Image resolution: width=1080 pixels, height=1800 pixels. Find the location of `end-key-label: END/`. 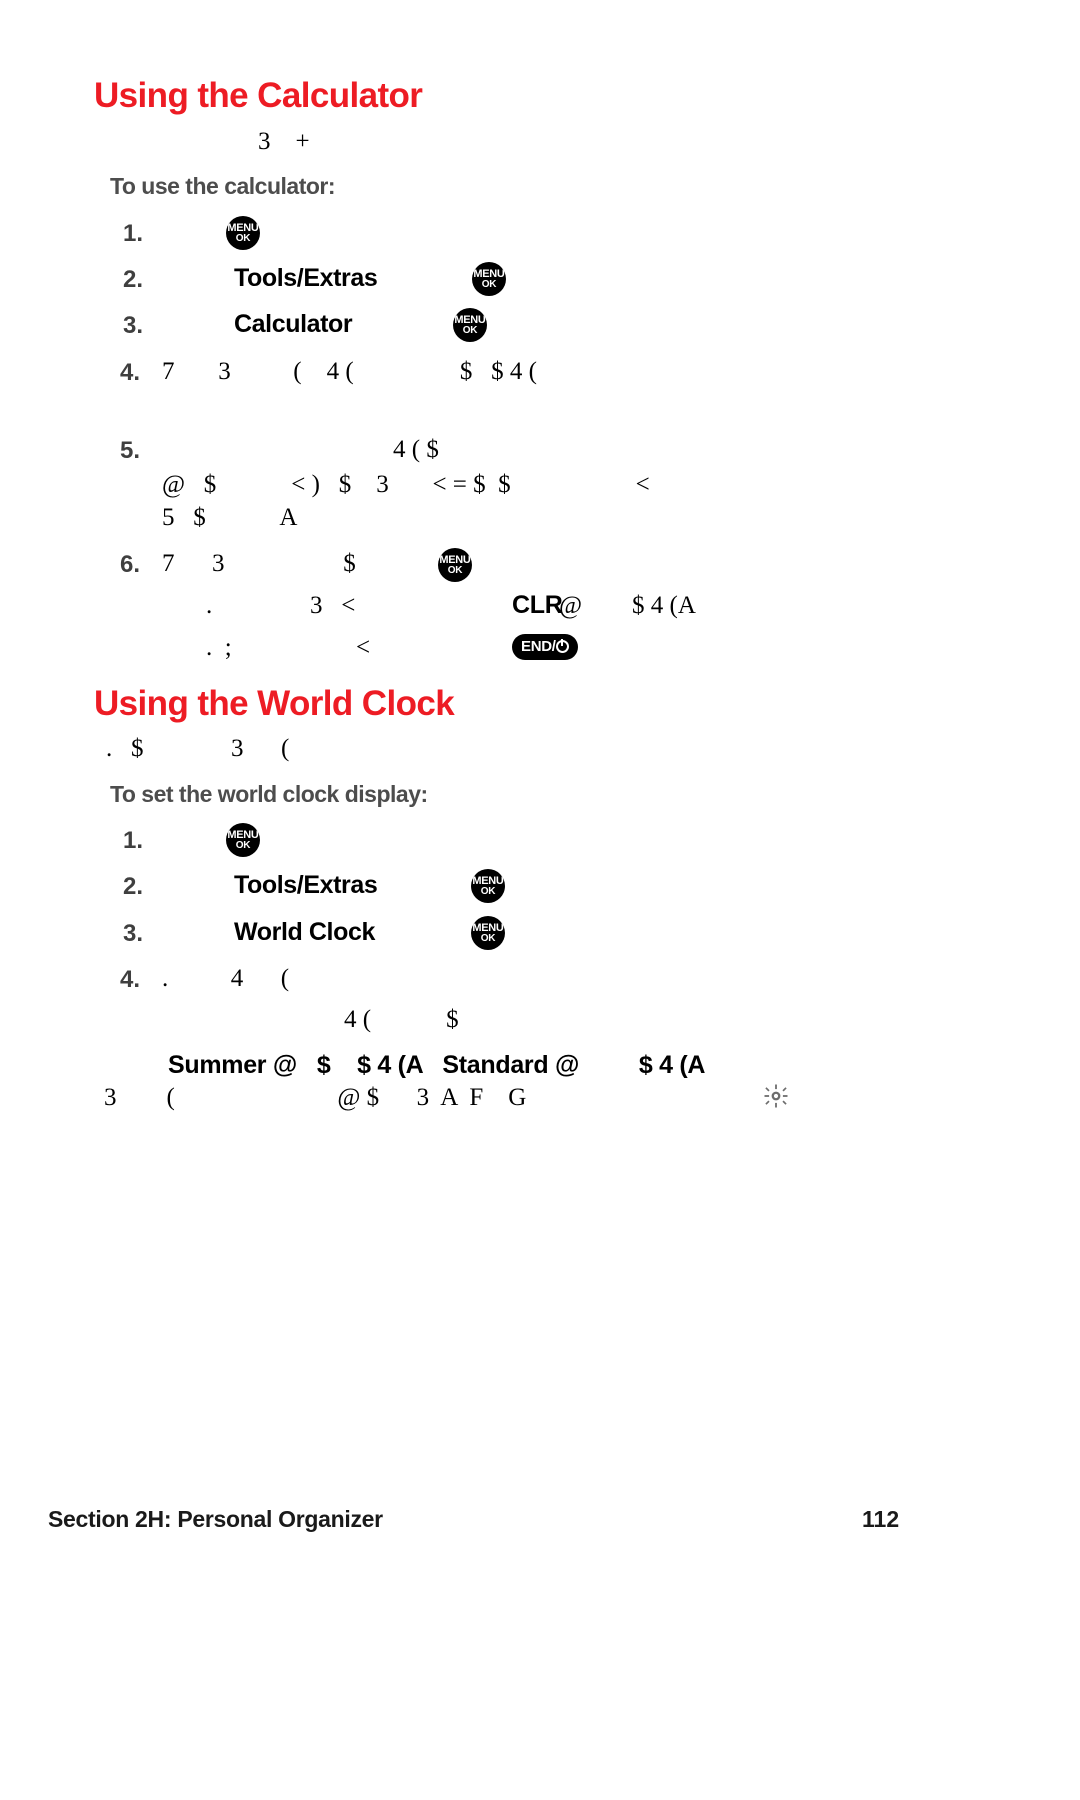

end-key-label: END/ is located at coordinates (538, 646).